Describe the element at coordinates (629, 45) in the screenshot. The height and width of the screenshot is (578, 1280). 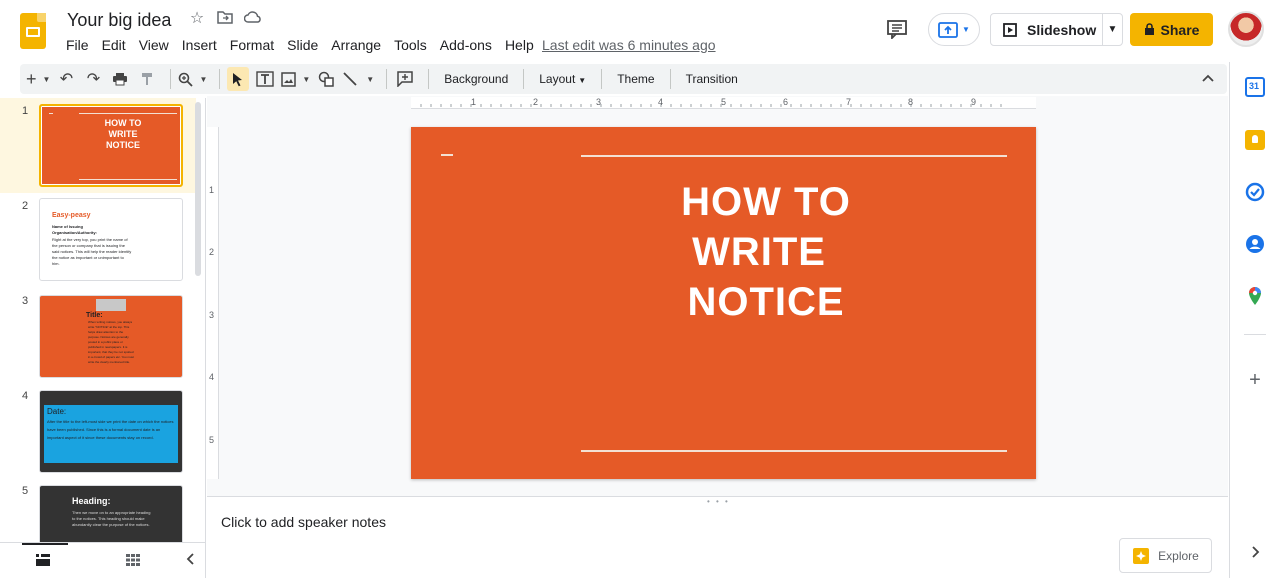
I see `last-edit-link: Last edit was 6 minutes ago` at that location.